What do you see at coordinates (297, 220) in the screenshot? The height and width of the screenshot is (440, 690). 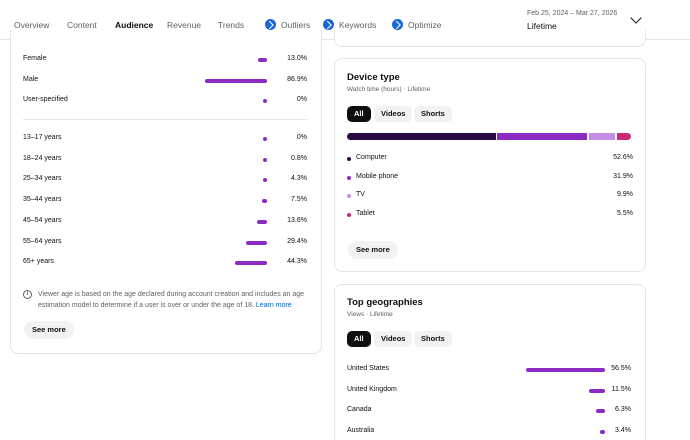 I see `age-percent: 13.6%` at bounding box center [297, 220].